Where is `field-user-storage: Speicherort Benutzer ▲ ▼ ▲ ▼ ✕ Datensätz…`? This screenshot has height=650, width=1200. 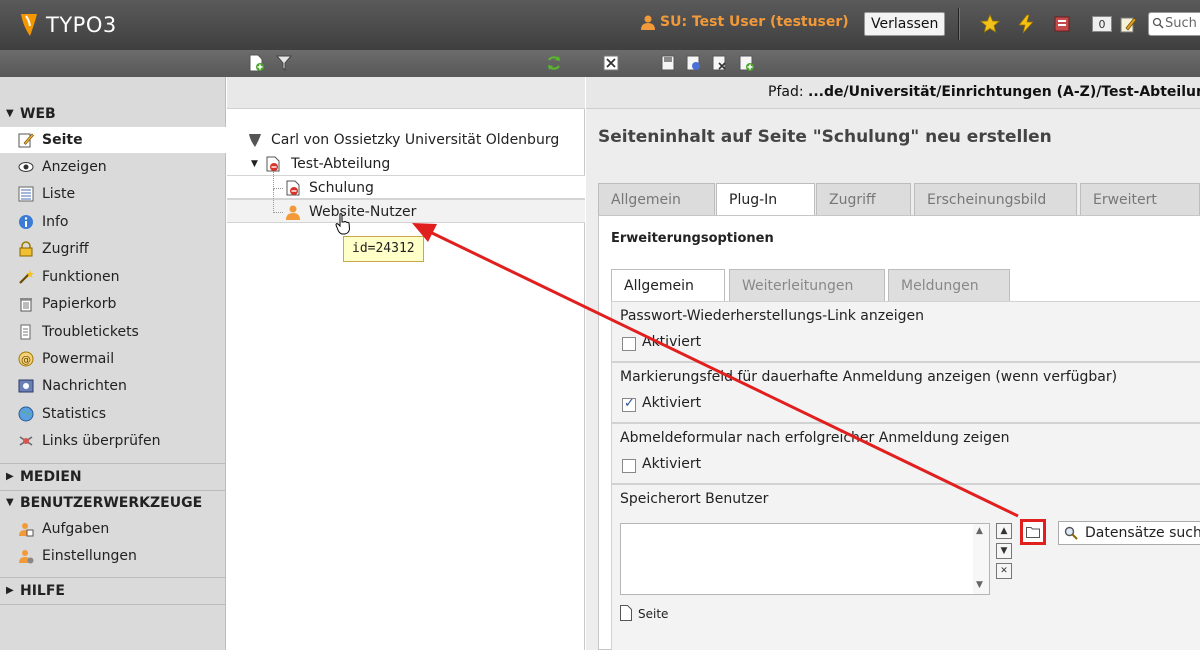
field-user-storage: Speicherort Benutzer ▲ ▼ ▲ ▼ ✕ Datensätz… is located at coordinates (905, 567).